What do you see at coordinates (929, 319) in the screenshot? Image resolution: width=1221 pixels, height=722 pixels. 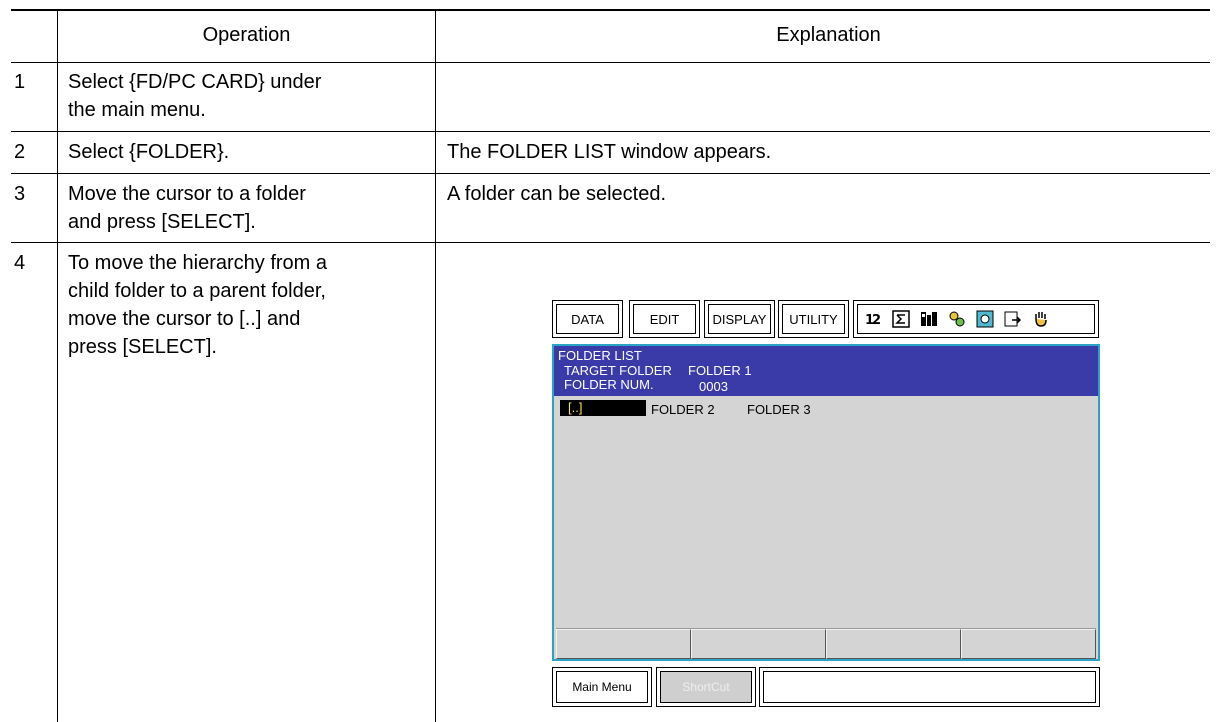 I see `mode-icon` at bounding box center [929, 319].